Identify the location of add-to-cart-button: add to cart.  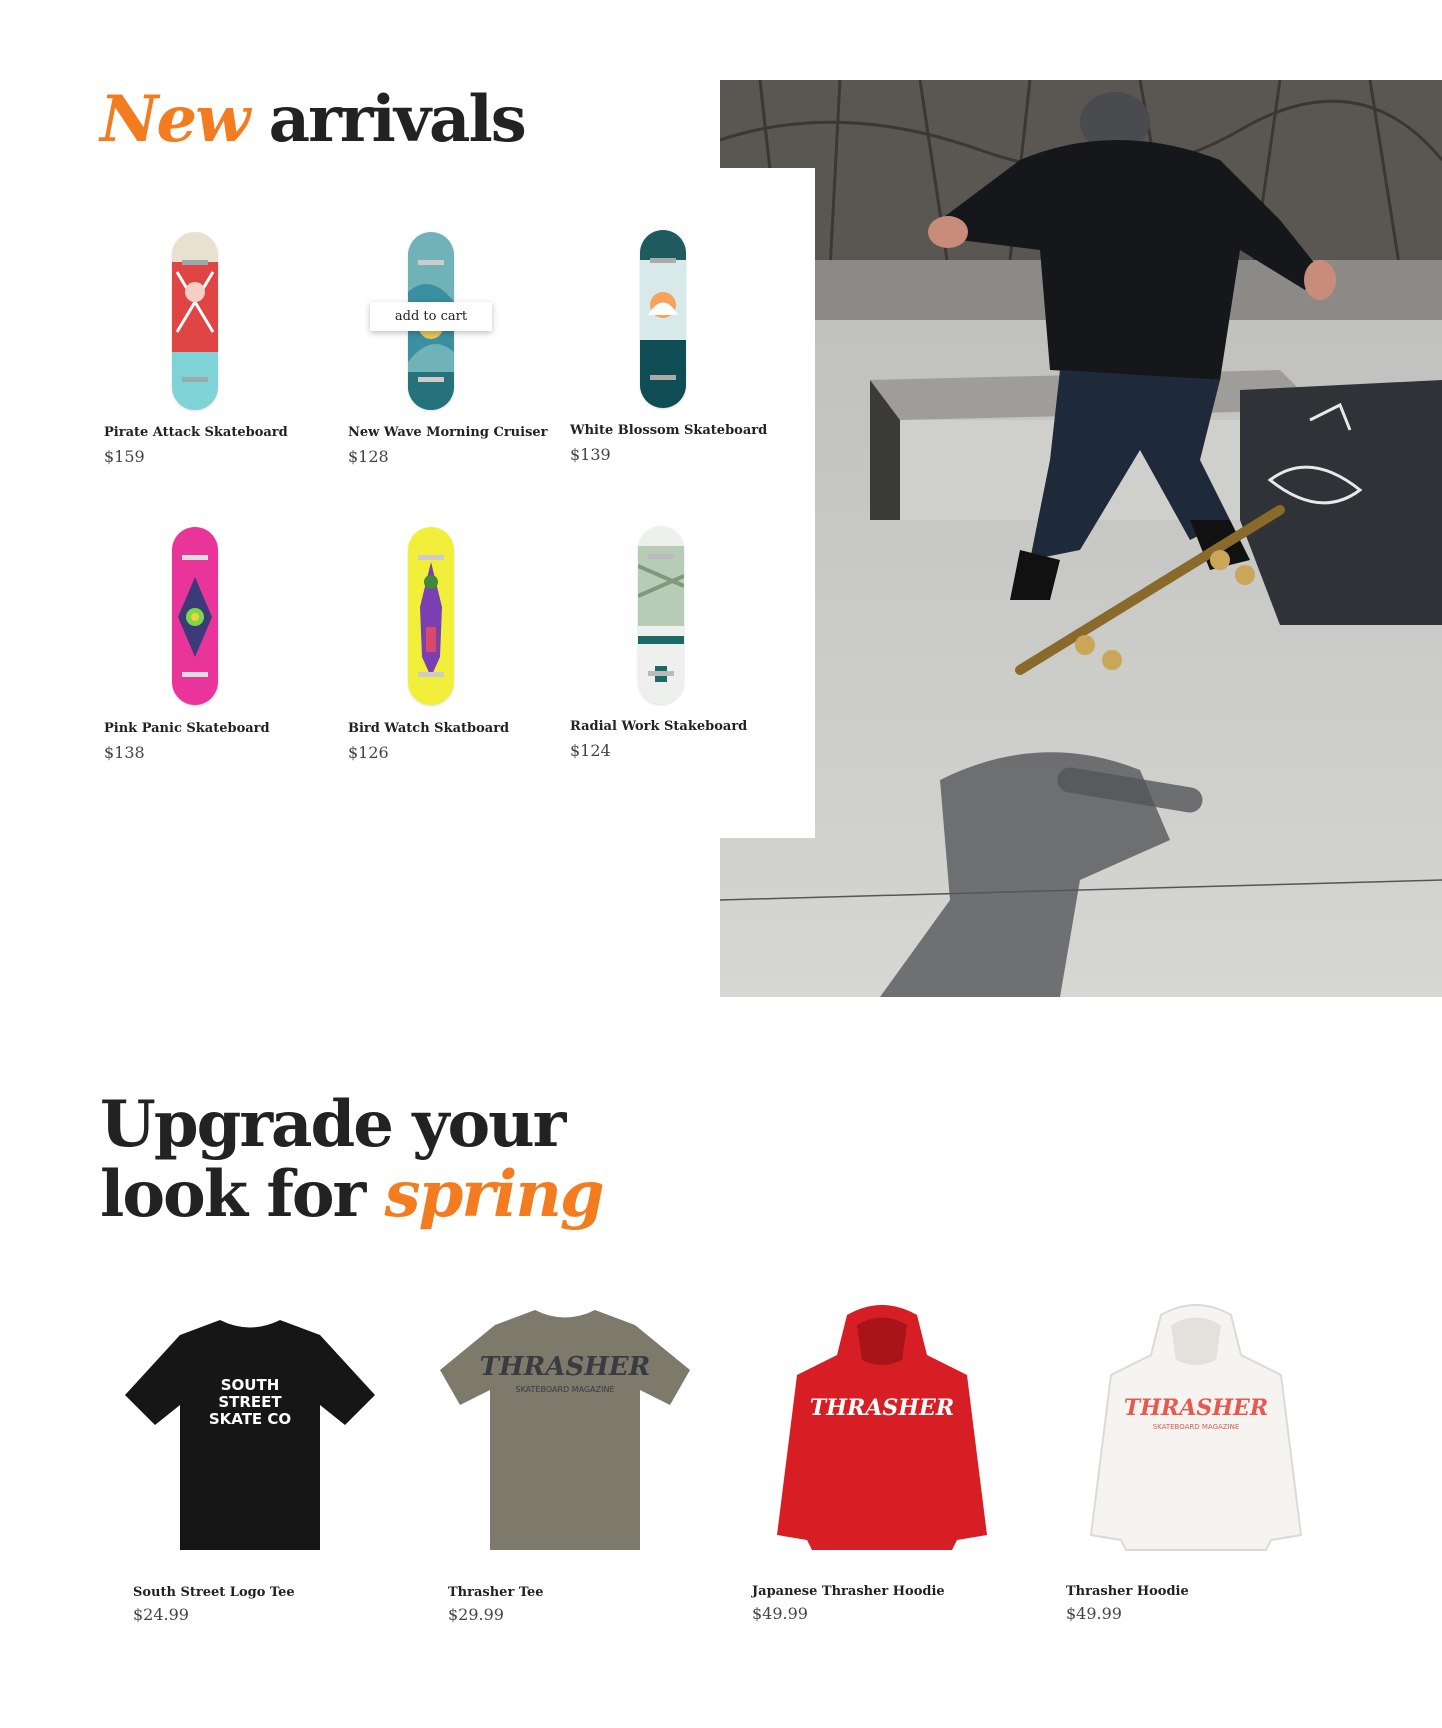
(431, 316).